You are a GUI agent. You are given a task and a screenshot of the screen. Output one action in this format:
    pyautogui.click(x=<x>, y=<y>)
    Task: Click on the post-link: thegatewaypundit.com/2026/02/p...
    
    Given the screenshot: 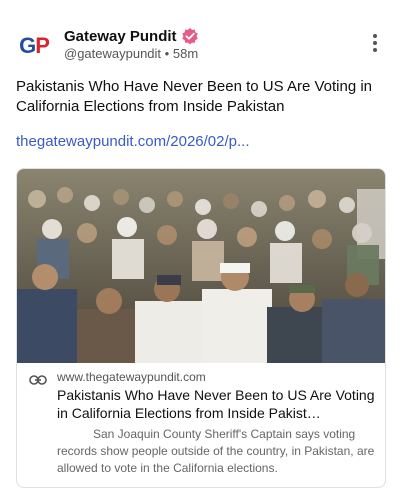 What is the action you would take?
    pyautogui.click(x=133, y=141)
    